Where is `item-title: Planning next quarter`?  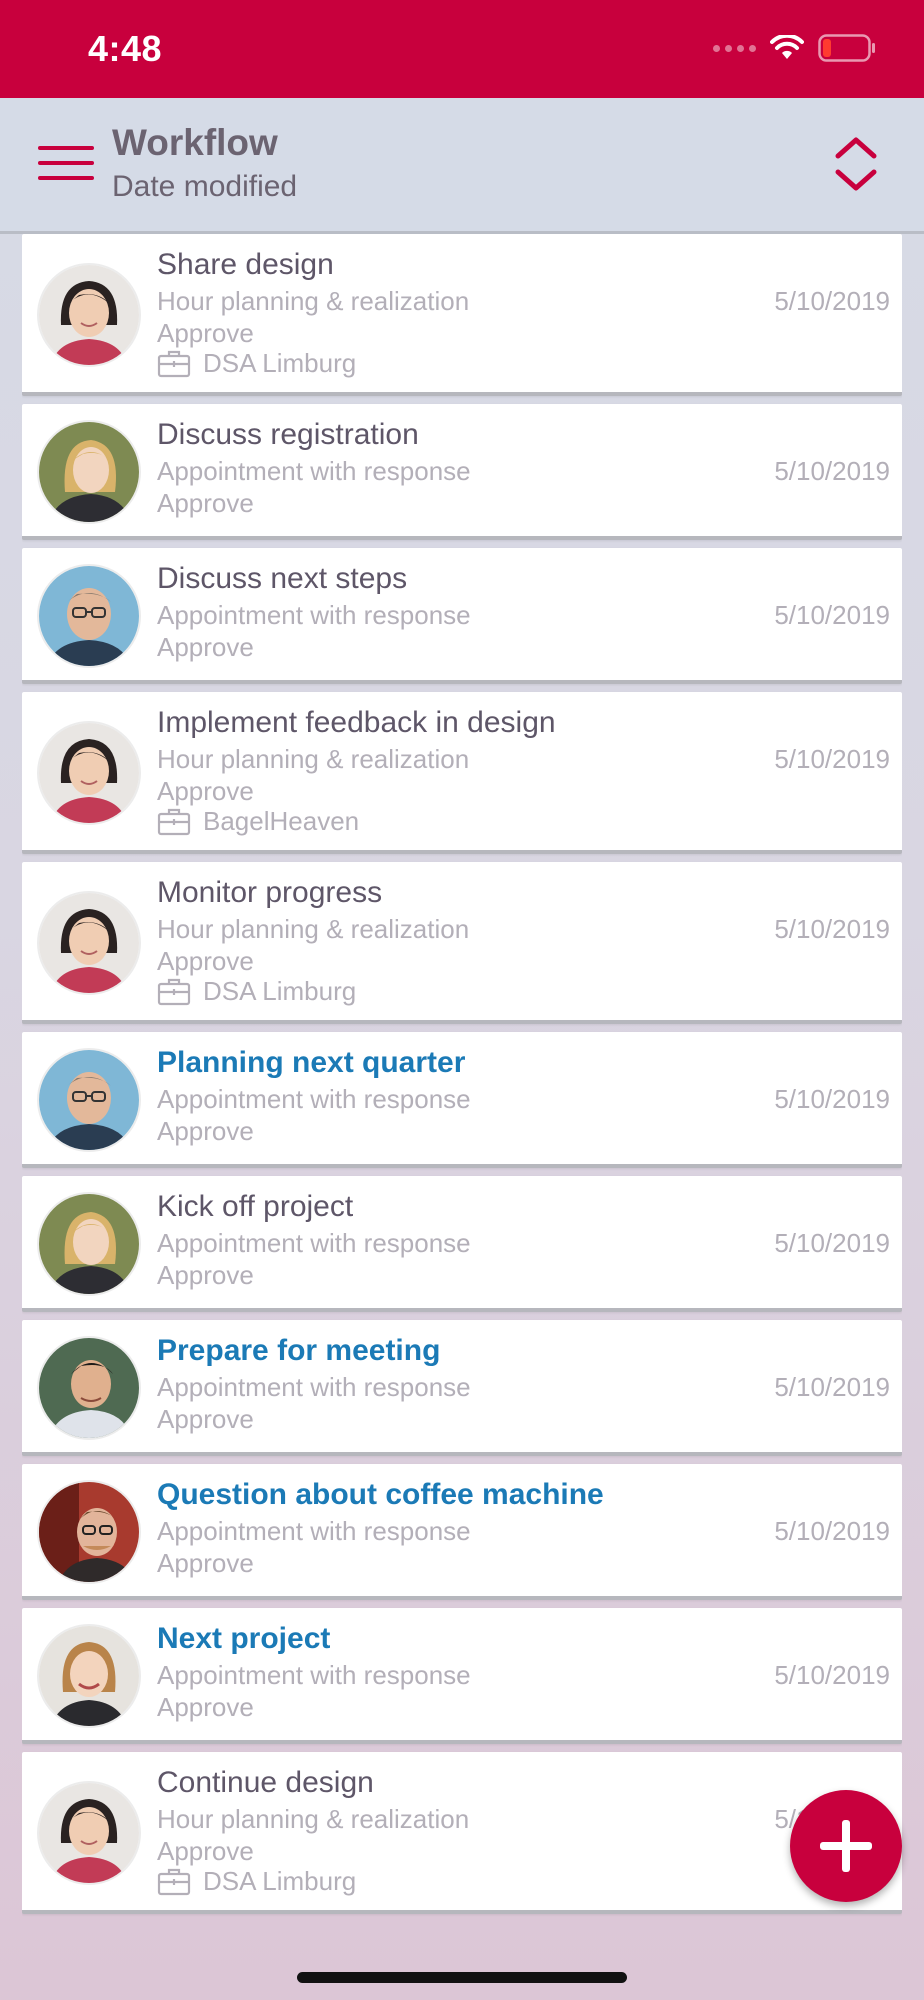 item-title: Planning next quarter is located at coordinates (311, 1062).